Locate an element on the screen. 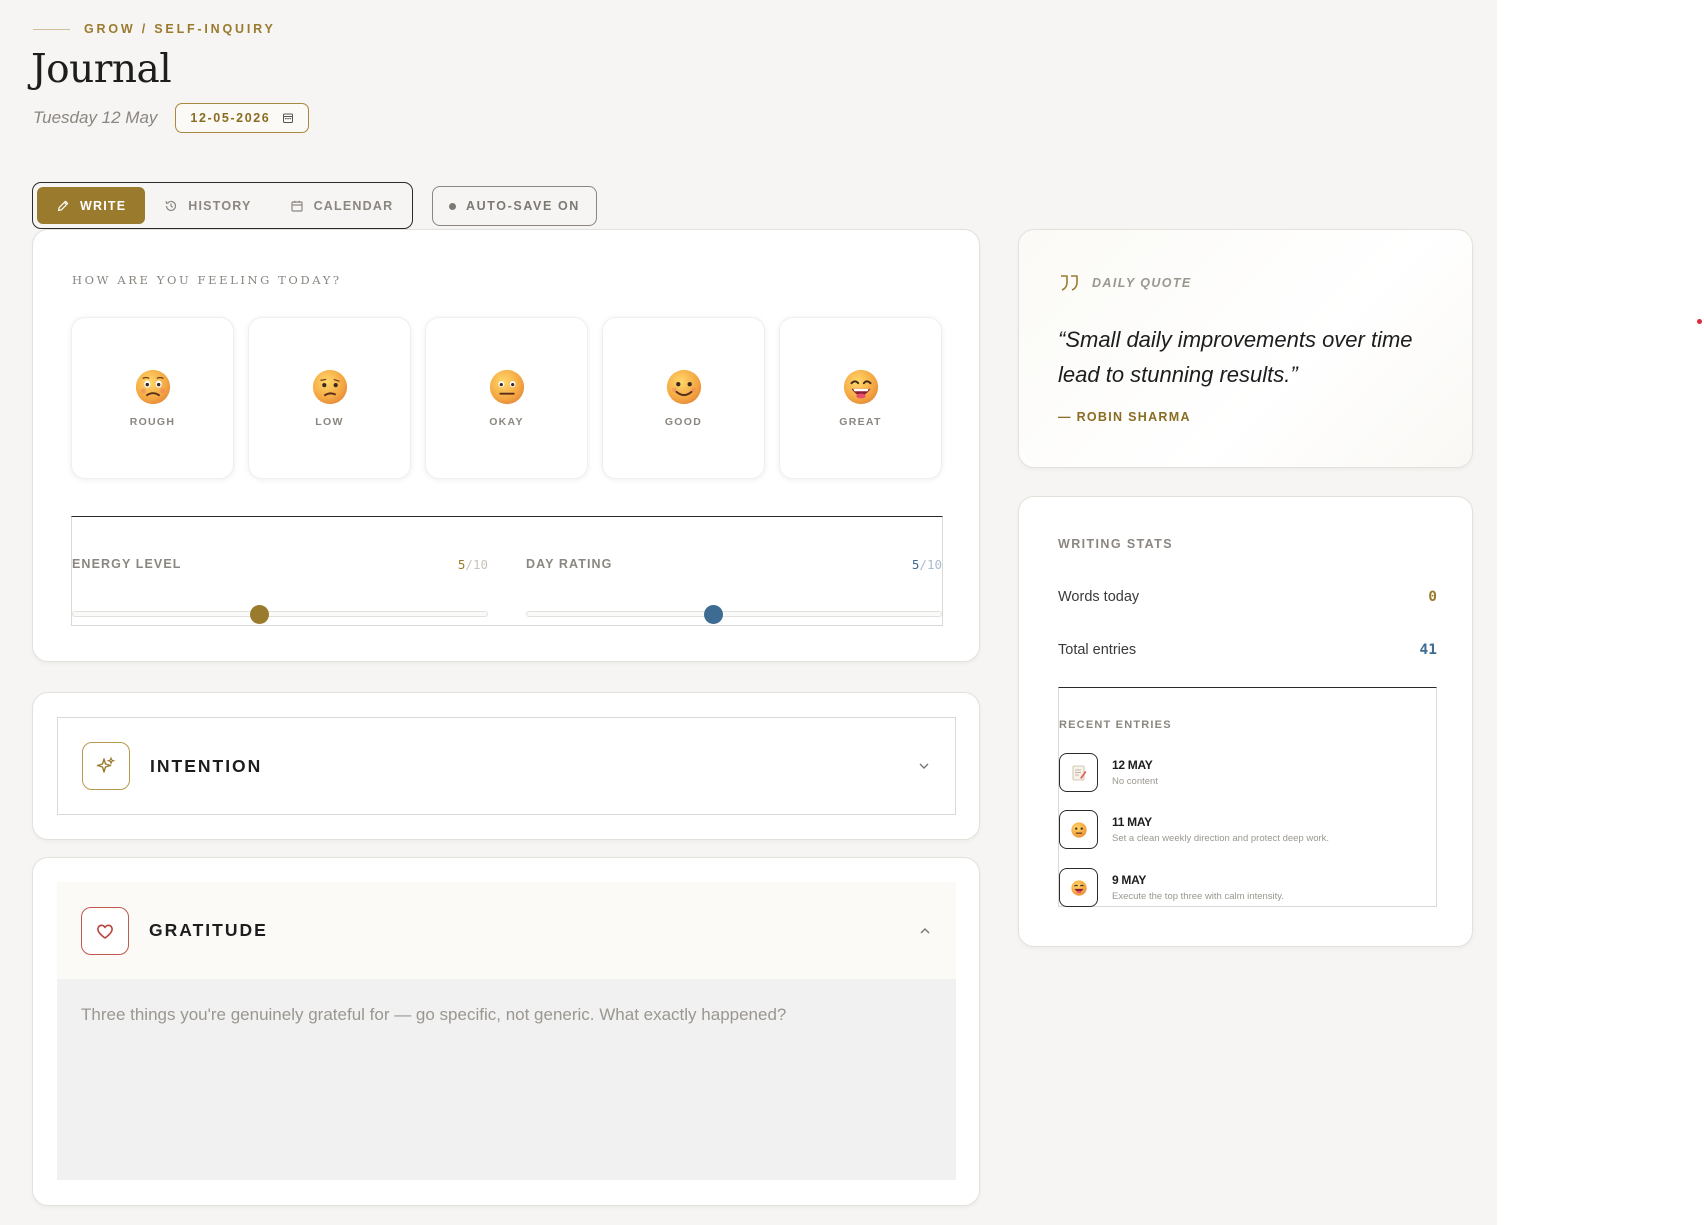 Image resolution: width=1704 pixels, height=1225 pixels. tab-write-label: WRITE is located at coordinates (103, 205).